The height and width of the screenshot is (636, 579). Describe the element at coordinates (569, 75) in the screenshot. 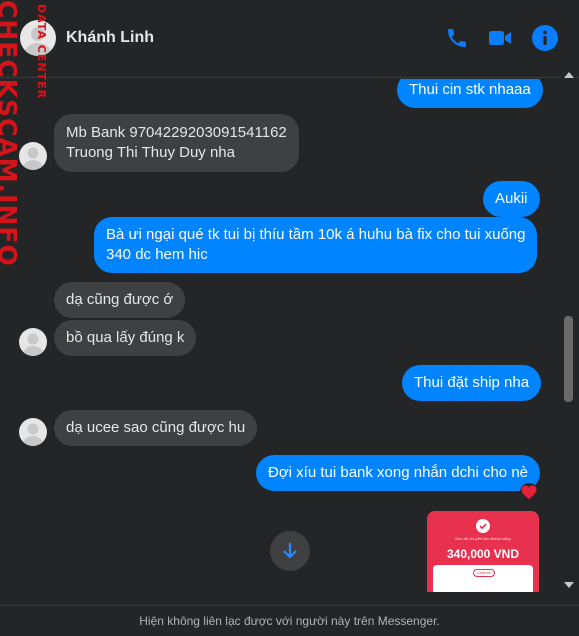

I see `scroll-up-arrow-icon` at that location.